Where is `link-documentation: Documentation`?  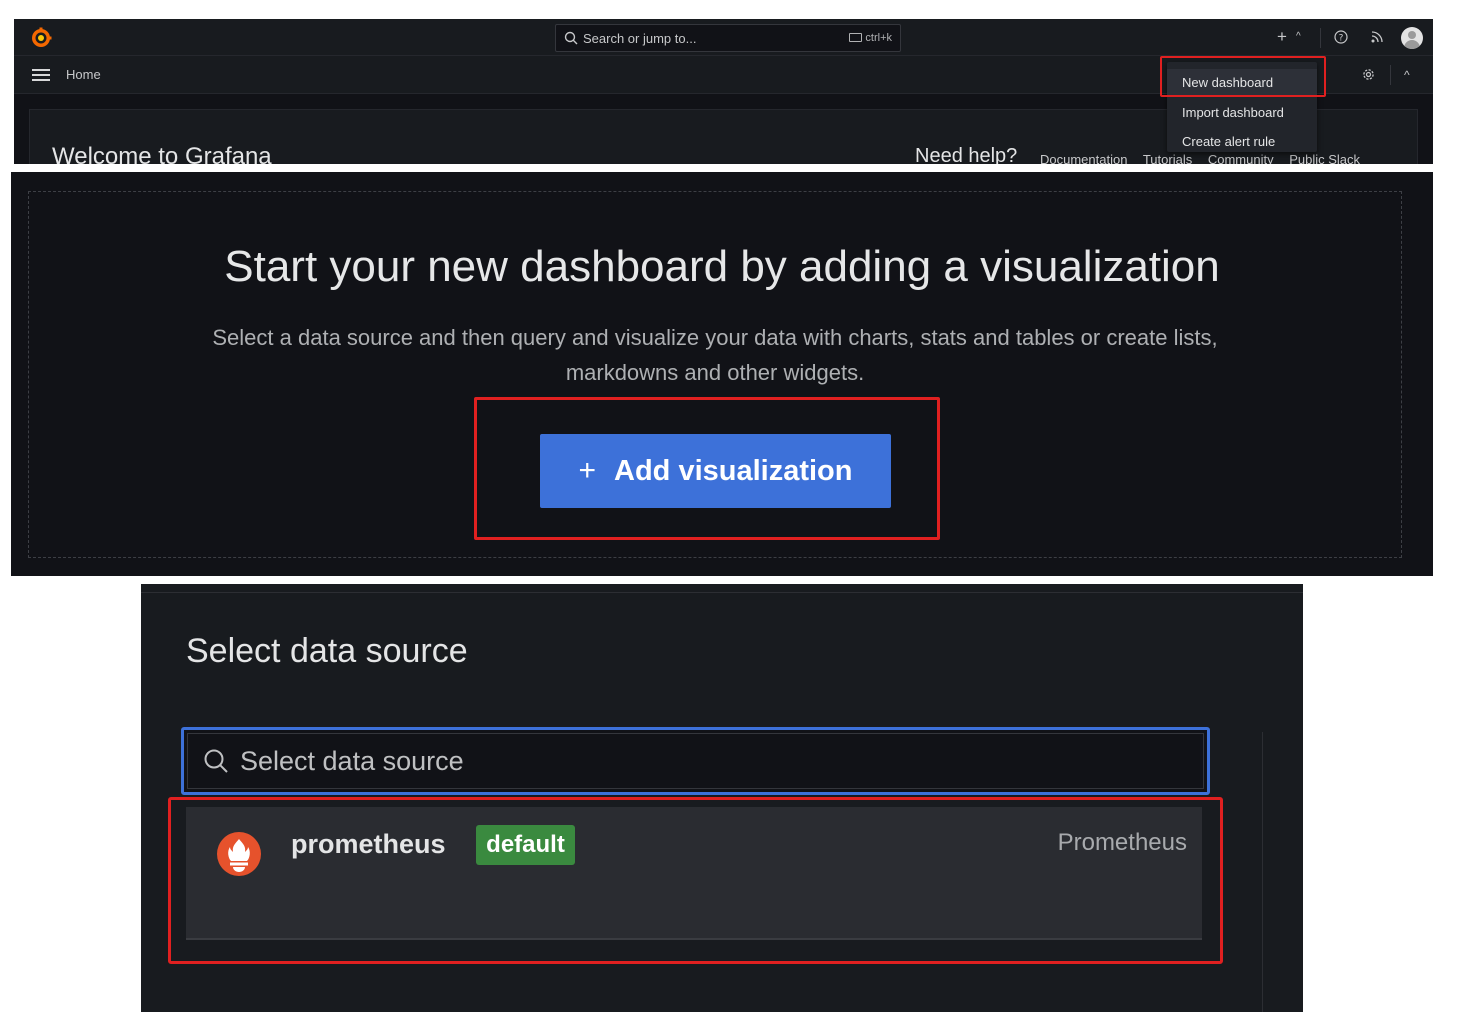 link-documentation: Documentation is located at coordinates (1083, 158).